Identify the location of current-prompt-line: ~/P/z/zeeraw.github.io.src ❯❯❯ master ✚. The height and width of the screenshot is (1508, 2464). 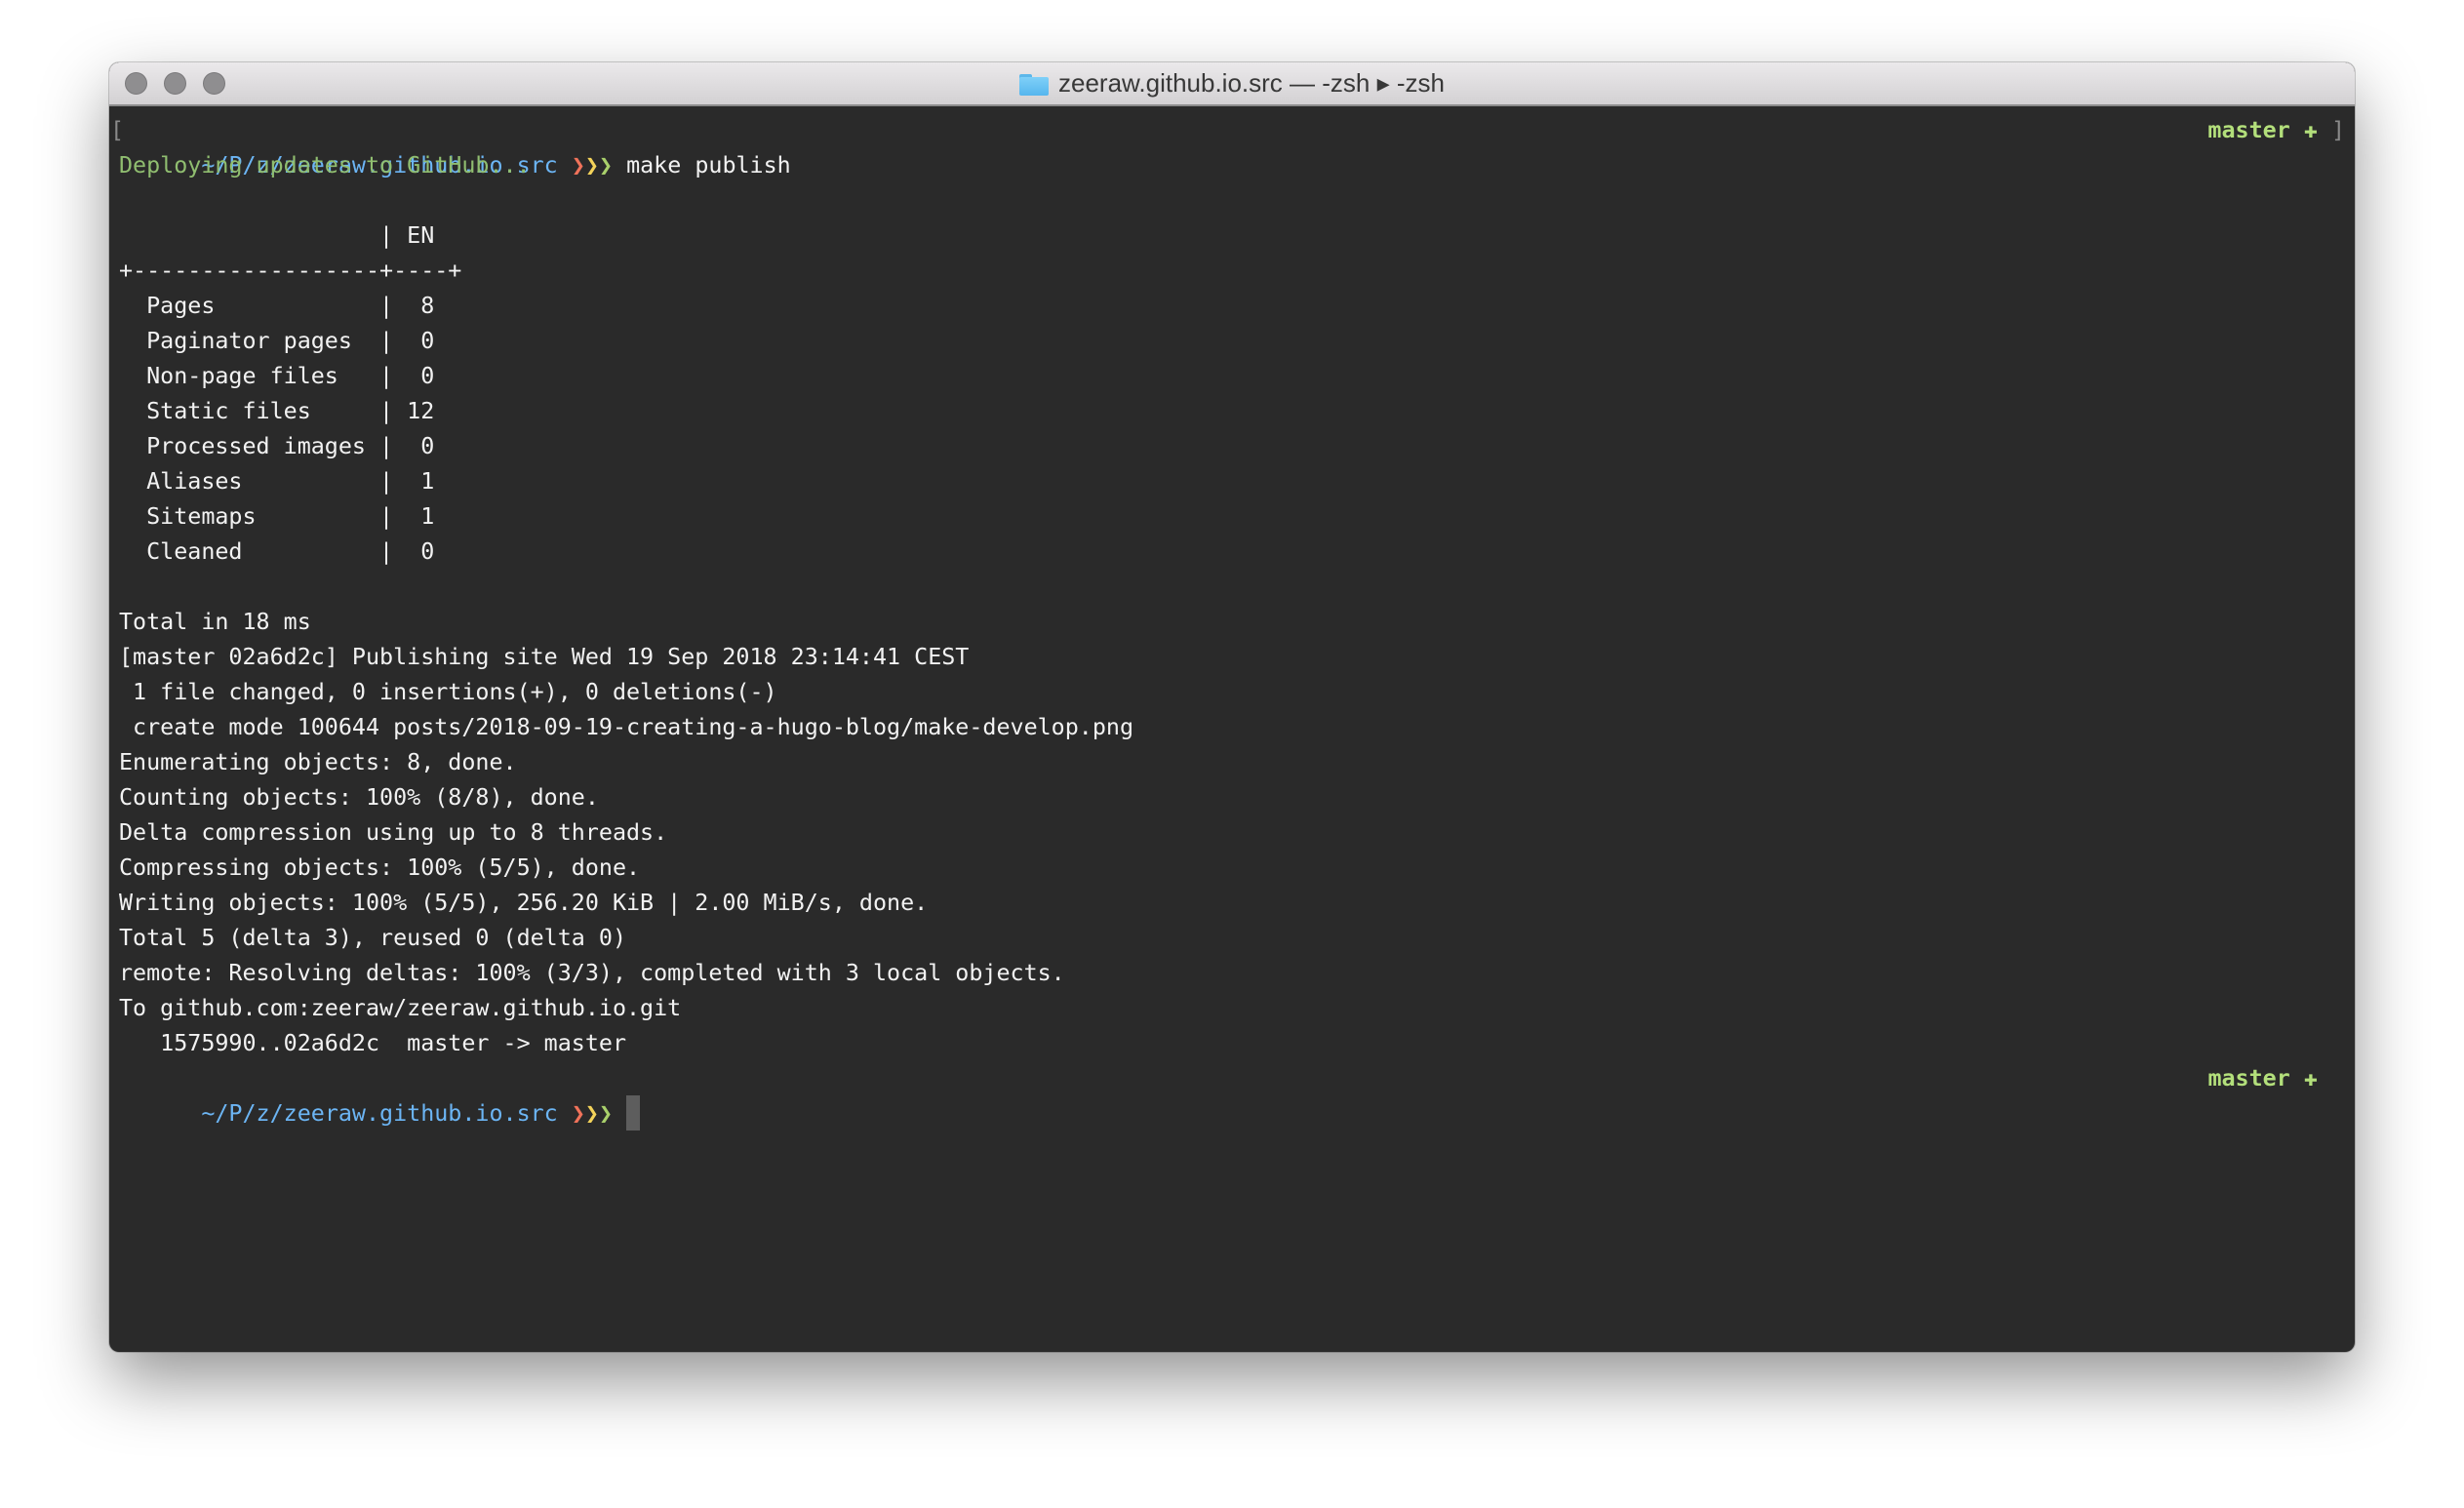
(1232, 1095).